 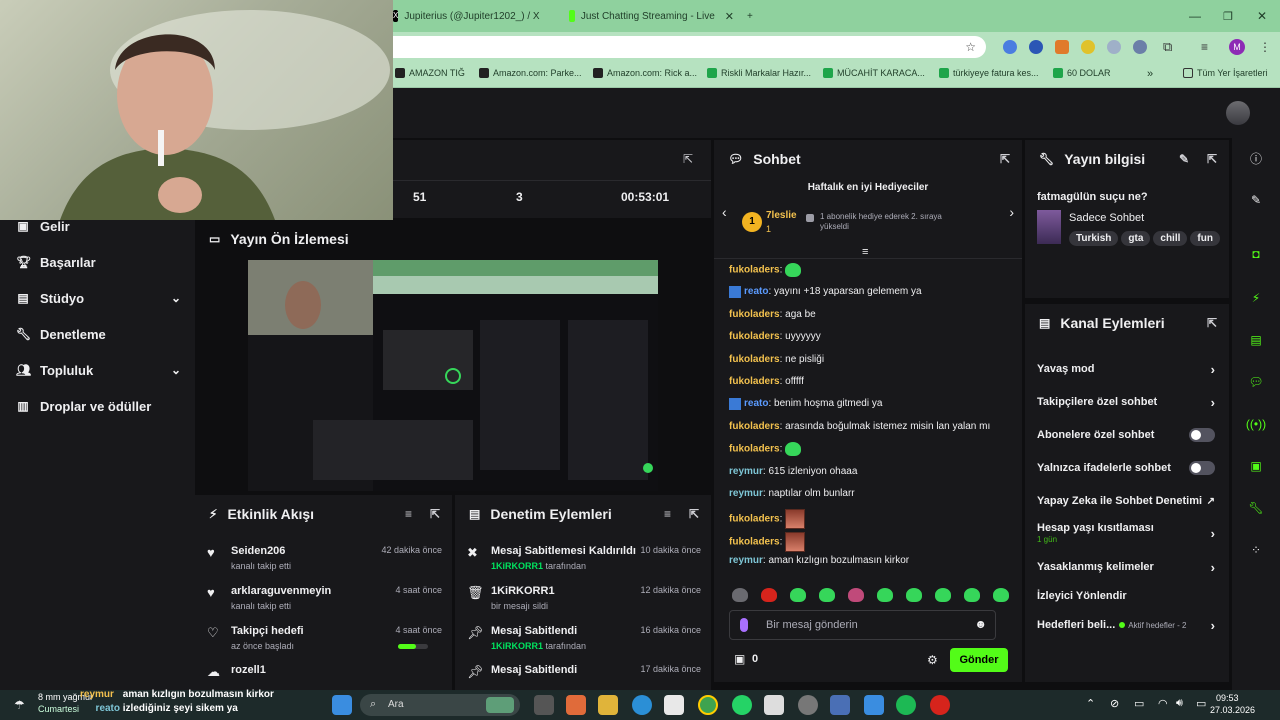 What do you see at coordinates (1202, 468) in the screenshot?
I see `emote-only-toggle` at bounding box center [1202, 468].